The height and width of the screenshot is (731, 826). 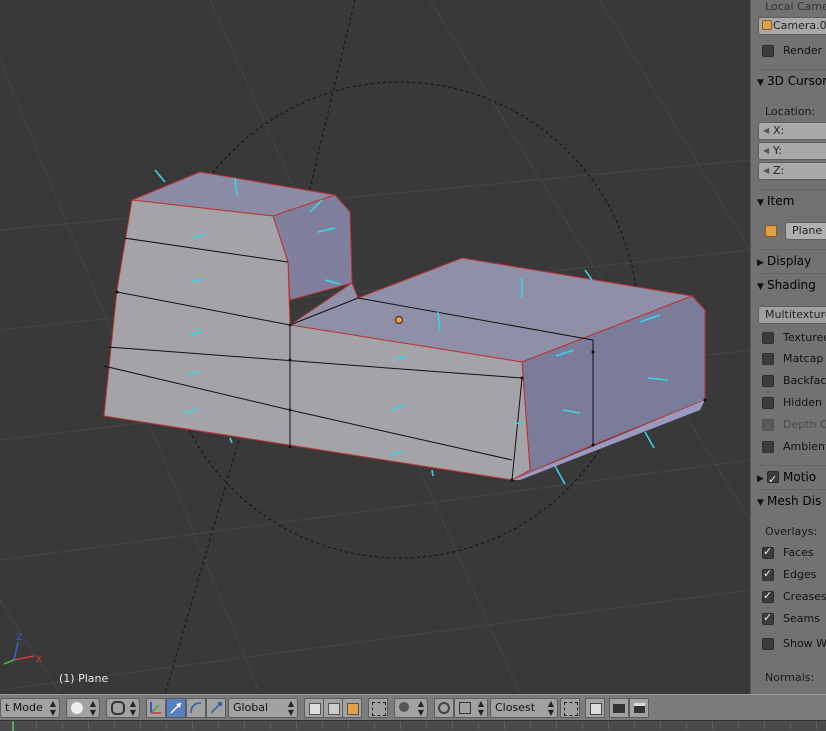 What do you see at coordinates (804, 402) in the screenshot?
I see `hidden-wire-label: Hidden W` at bounding box center [804, 402].